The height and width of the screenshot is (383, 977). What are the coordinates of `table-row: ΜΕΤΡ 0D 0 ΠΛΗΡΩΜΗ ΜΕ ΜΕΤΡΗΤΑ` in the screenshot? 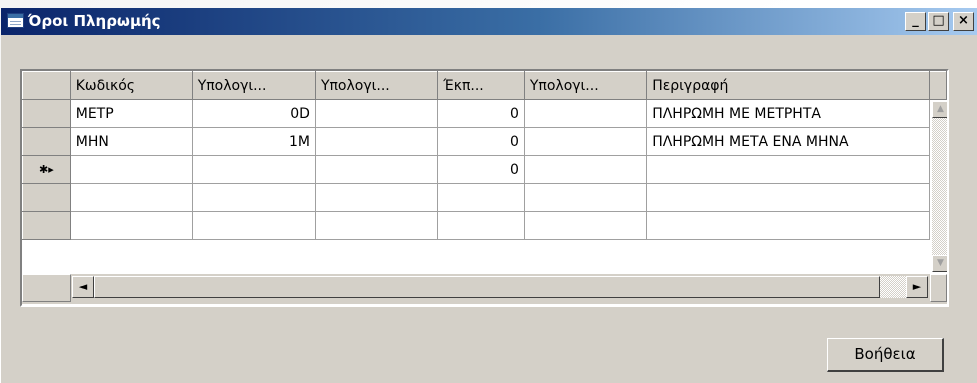 It's located at (484, 113).